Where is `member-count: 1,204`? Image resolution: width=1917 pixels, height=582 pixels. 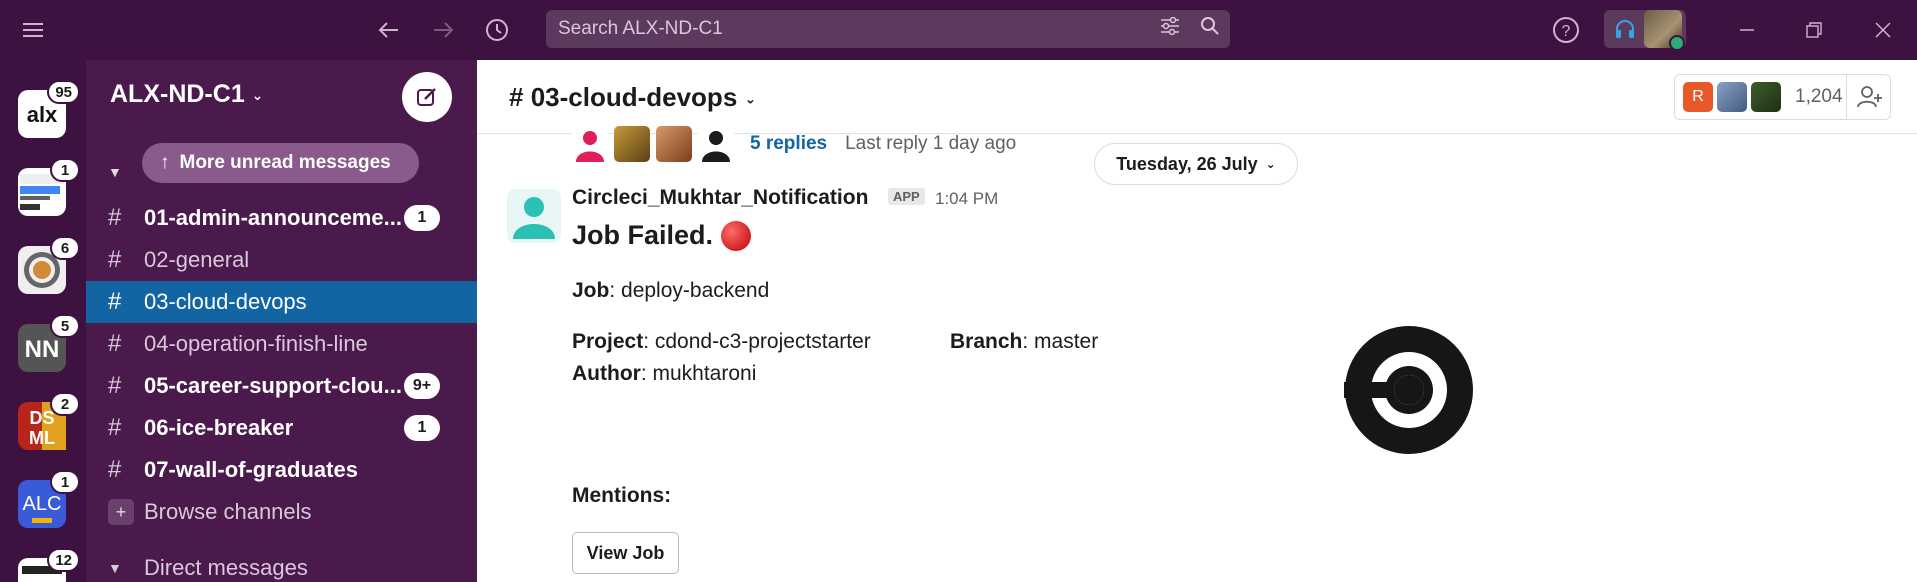
member-count: 1,204 is located at coordinates (1819, 96).